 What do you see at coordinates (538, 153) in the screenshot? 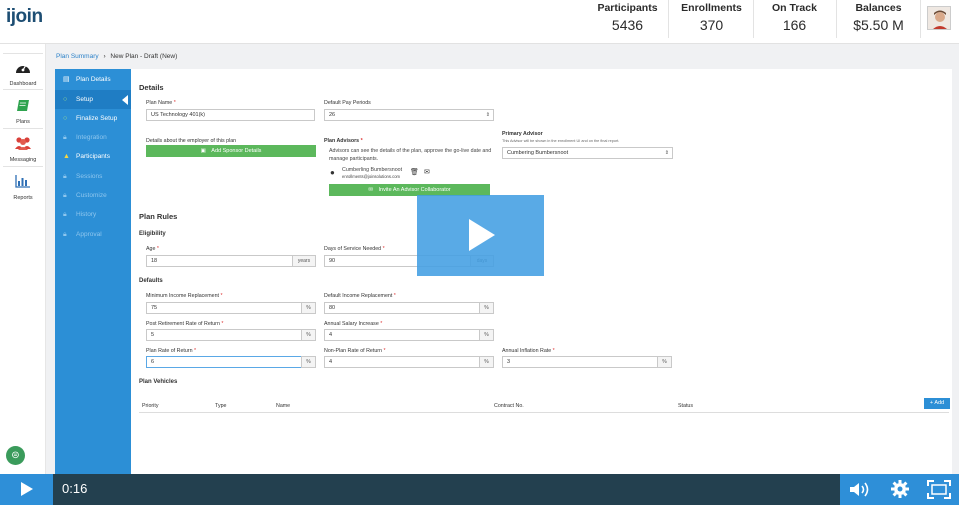
I see `select-value: Cumbering Bumbersnoot` at bounding box center [538, 153].